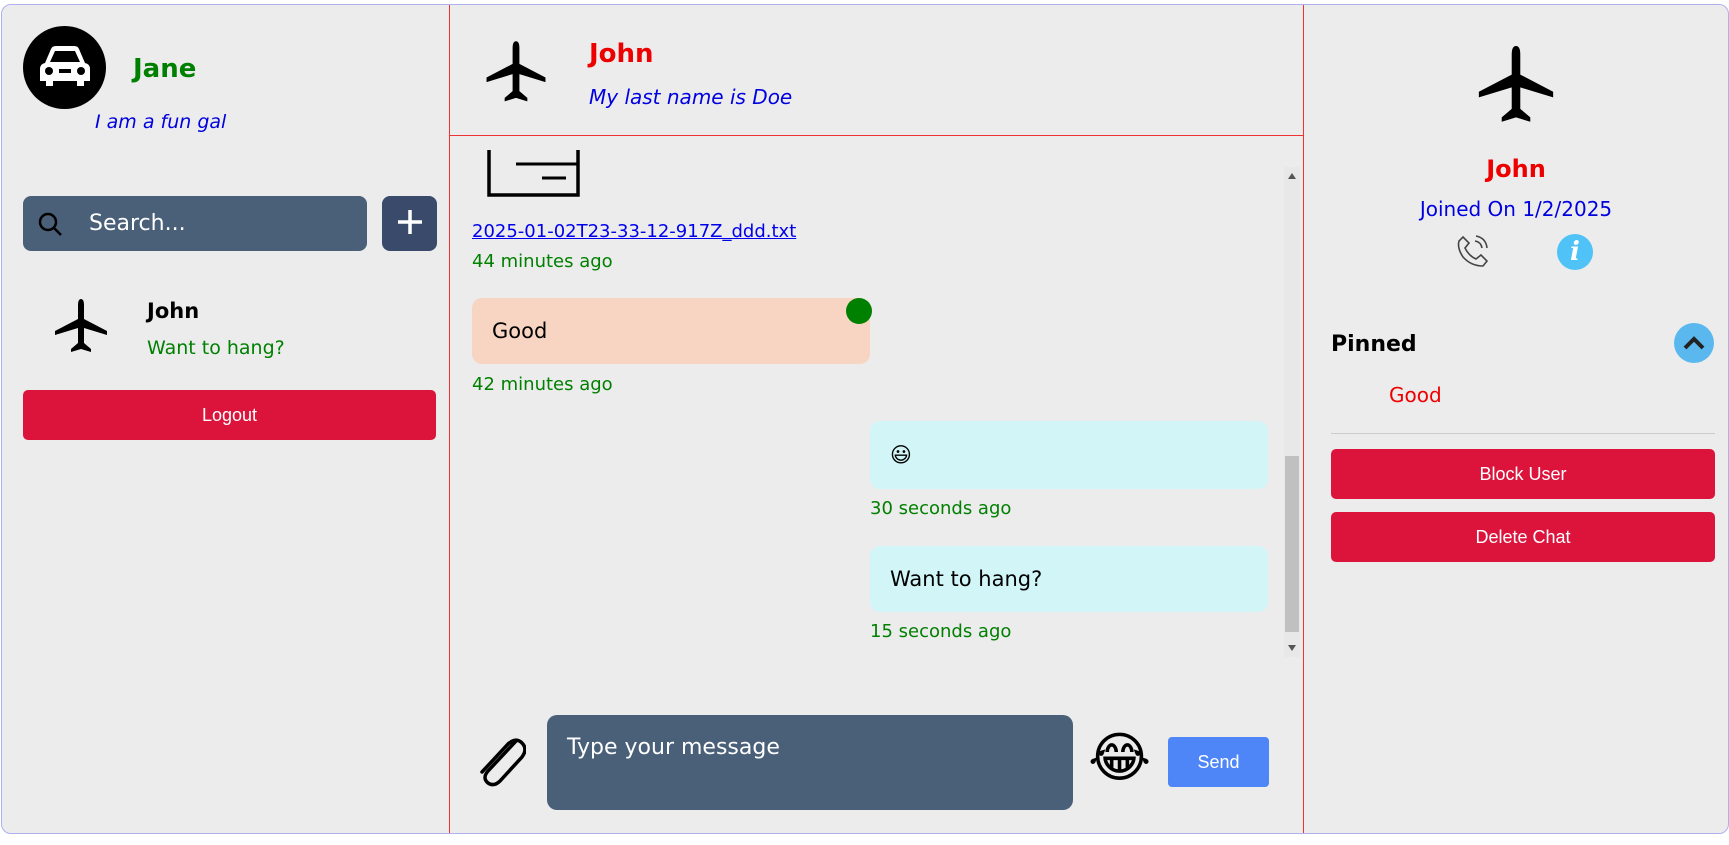 This screenshot has width=1729, height=845. I want to click on composer: 😂 Send, so click(876, 755).